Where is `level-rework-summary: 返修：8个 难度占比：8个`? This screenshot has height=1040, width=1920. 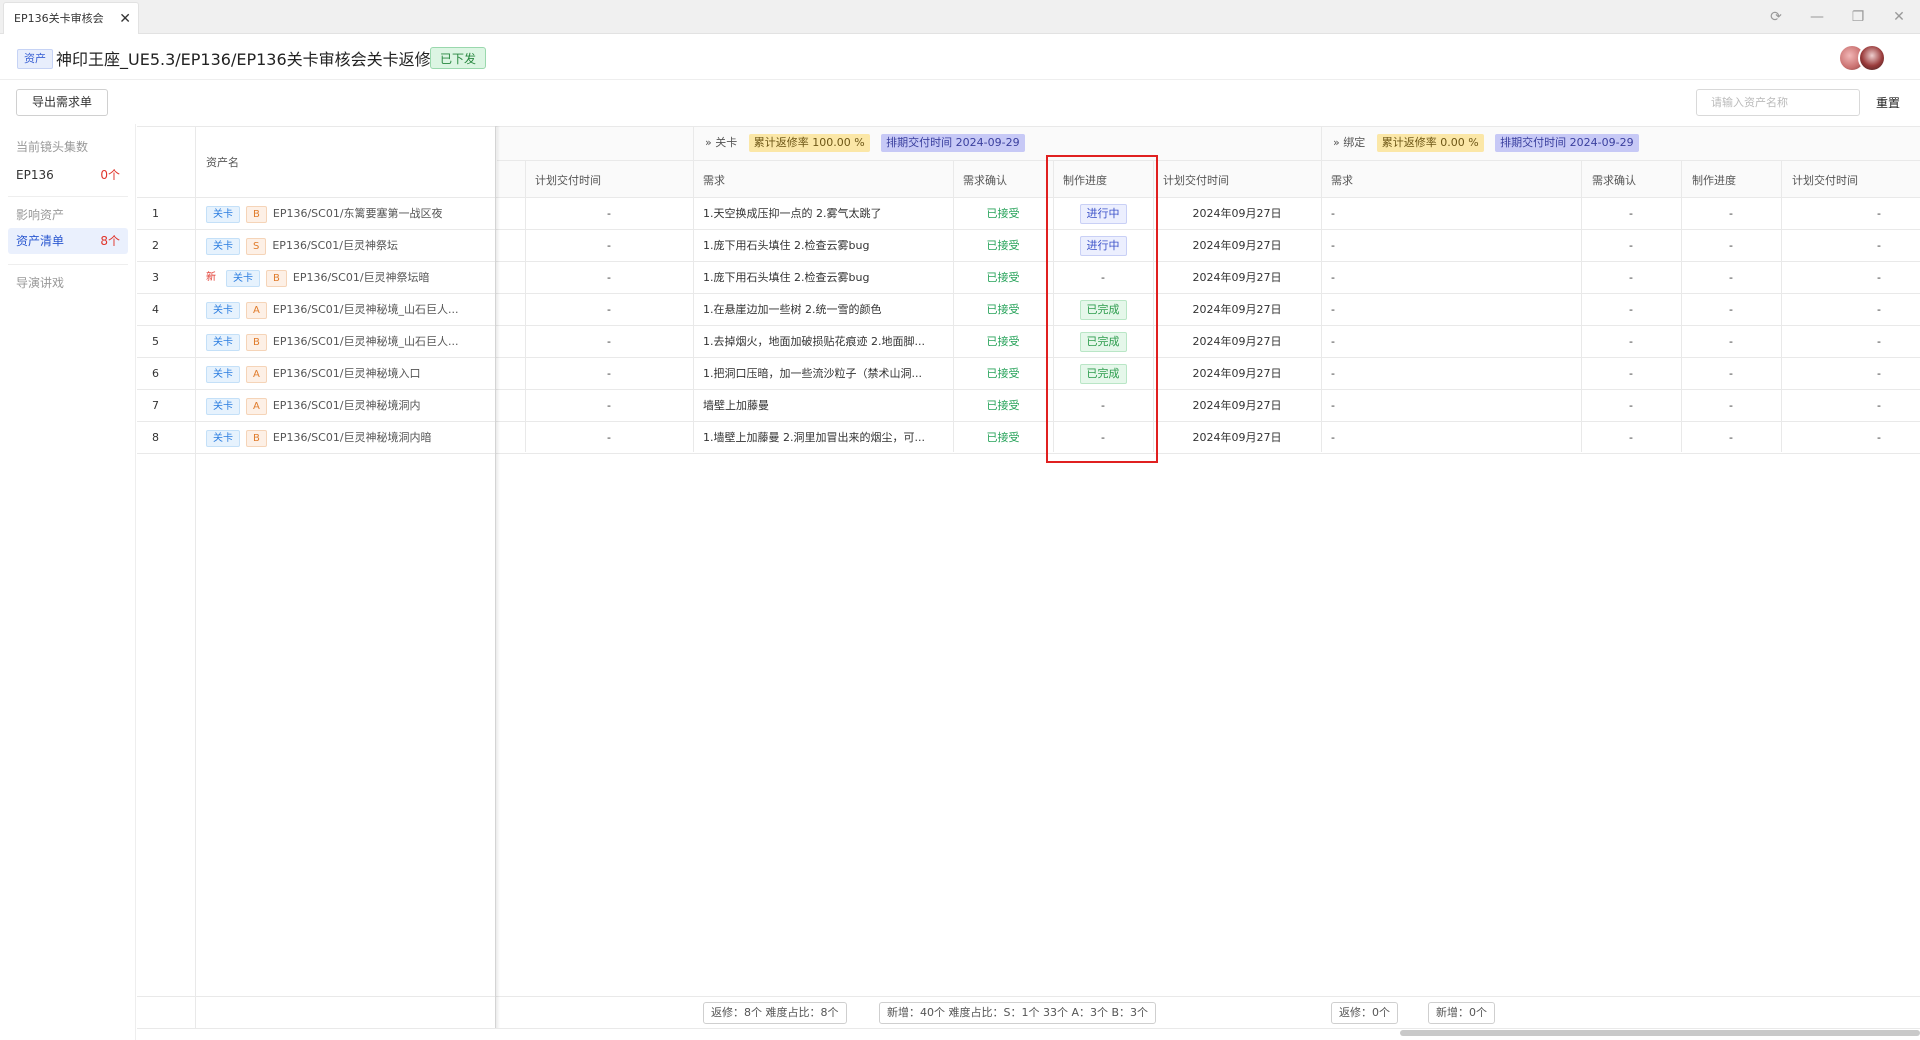 level-rework-summary: 返修：8个 难度占比：8个 is located at coordinates (775, 1013).